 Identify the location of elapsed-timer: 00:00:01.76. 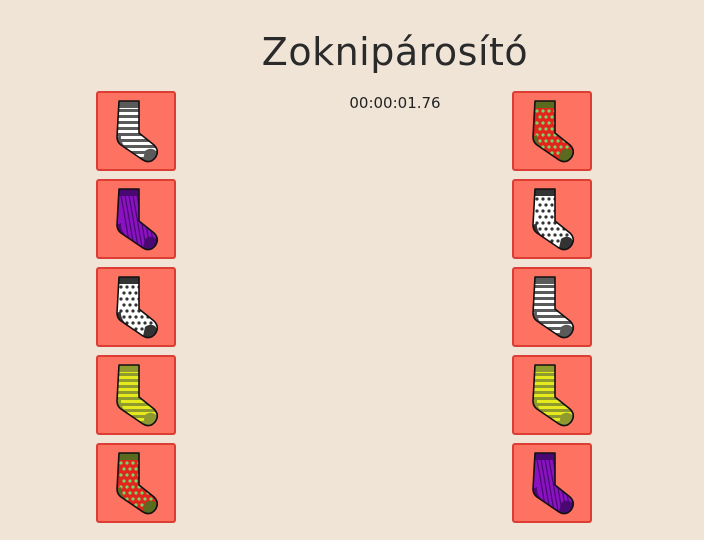
(395, 103).